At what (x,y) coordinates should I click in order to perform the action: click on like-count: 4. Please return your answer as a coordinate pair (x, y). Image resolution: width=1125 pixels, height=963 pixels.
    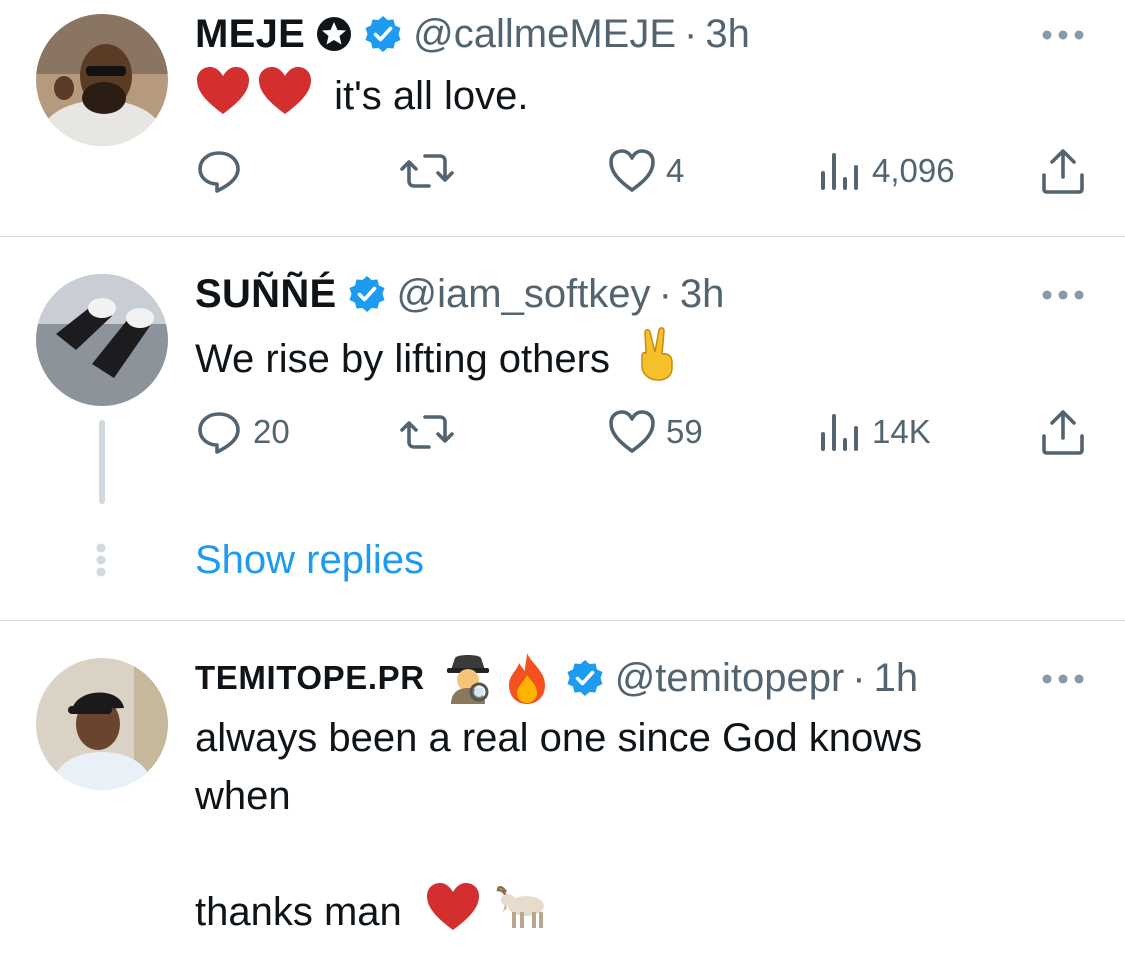
    Looking at the image, I should click on (675, 170).